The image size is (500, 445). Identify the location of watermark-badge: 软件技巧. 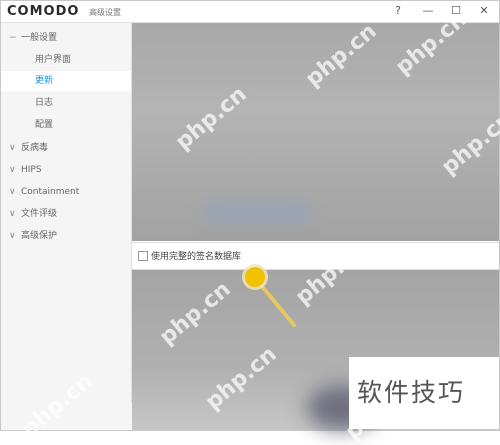
(424, 393).